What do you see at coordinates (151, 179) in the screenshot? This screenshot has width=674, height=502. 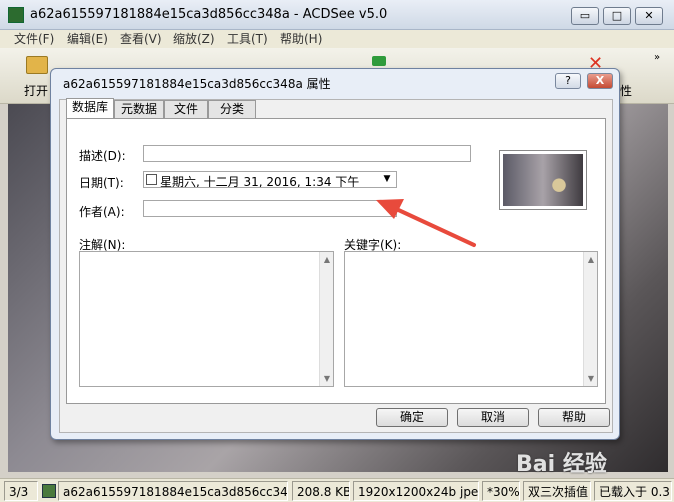 I see `date-checkbox` at bounding box center [151, 179].